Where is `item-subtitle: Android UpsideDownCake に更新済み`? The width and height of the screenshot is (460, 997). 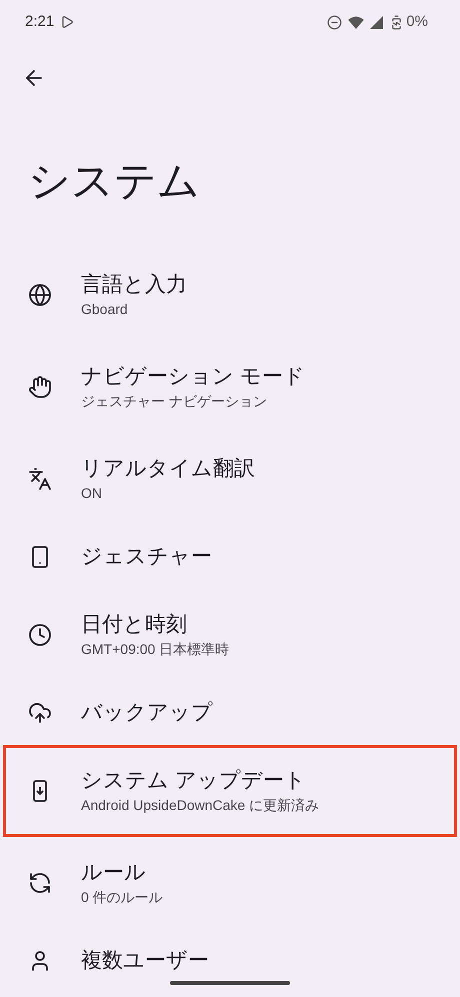
item-subtitle: Android UpsideDownCake に更新済み is located at coordinates (200, 805).